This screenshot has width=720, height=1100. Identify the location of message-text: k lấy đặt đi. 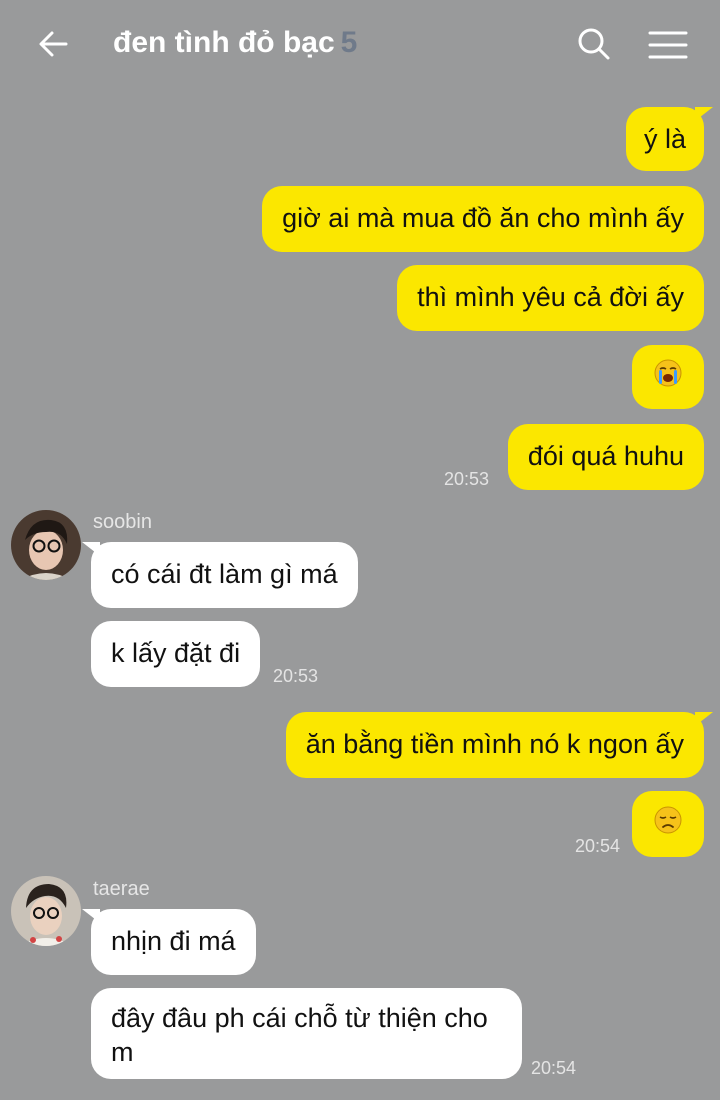
(176, 653).